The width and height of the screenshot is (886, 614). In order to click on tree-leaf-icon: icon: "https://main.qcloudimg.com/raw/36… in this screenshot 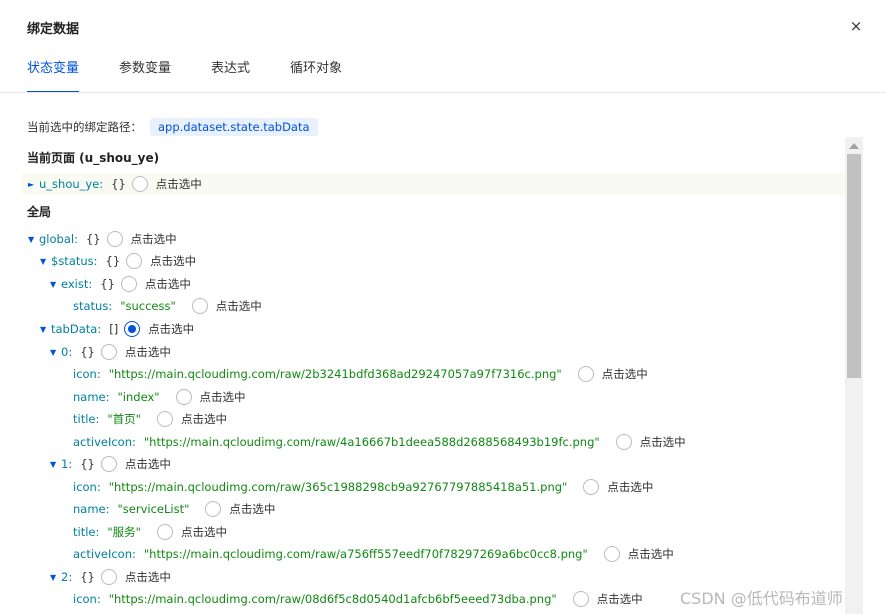, I will do `click(363, 487)`.